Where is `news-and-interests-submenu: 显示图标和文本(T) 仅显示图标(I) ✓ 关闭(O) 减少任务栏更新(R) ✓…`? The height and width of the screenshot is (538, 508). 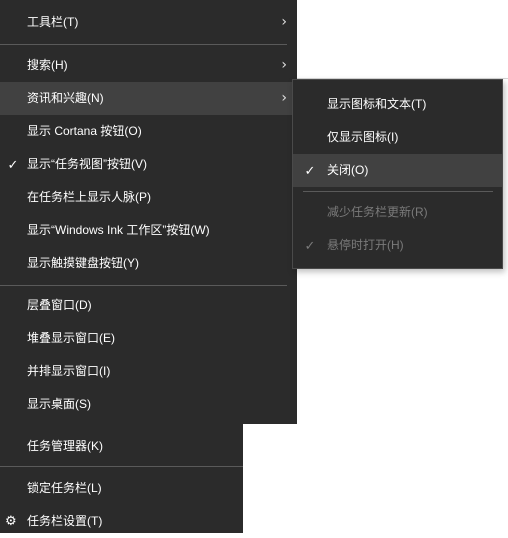 news-and-interests-submenu: 显示图标和文本(T) 仅显示图标(I) ✓ 关闭(O) 减少任务栏更新(R) ✓… is located at coordinates (397, 174).